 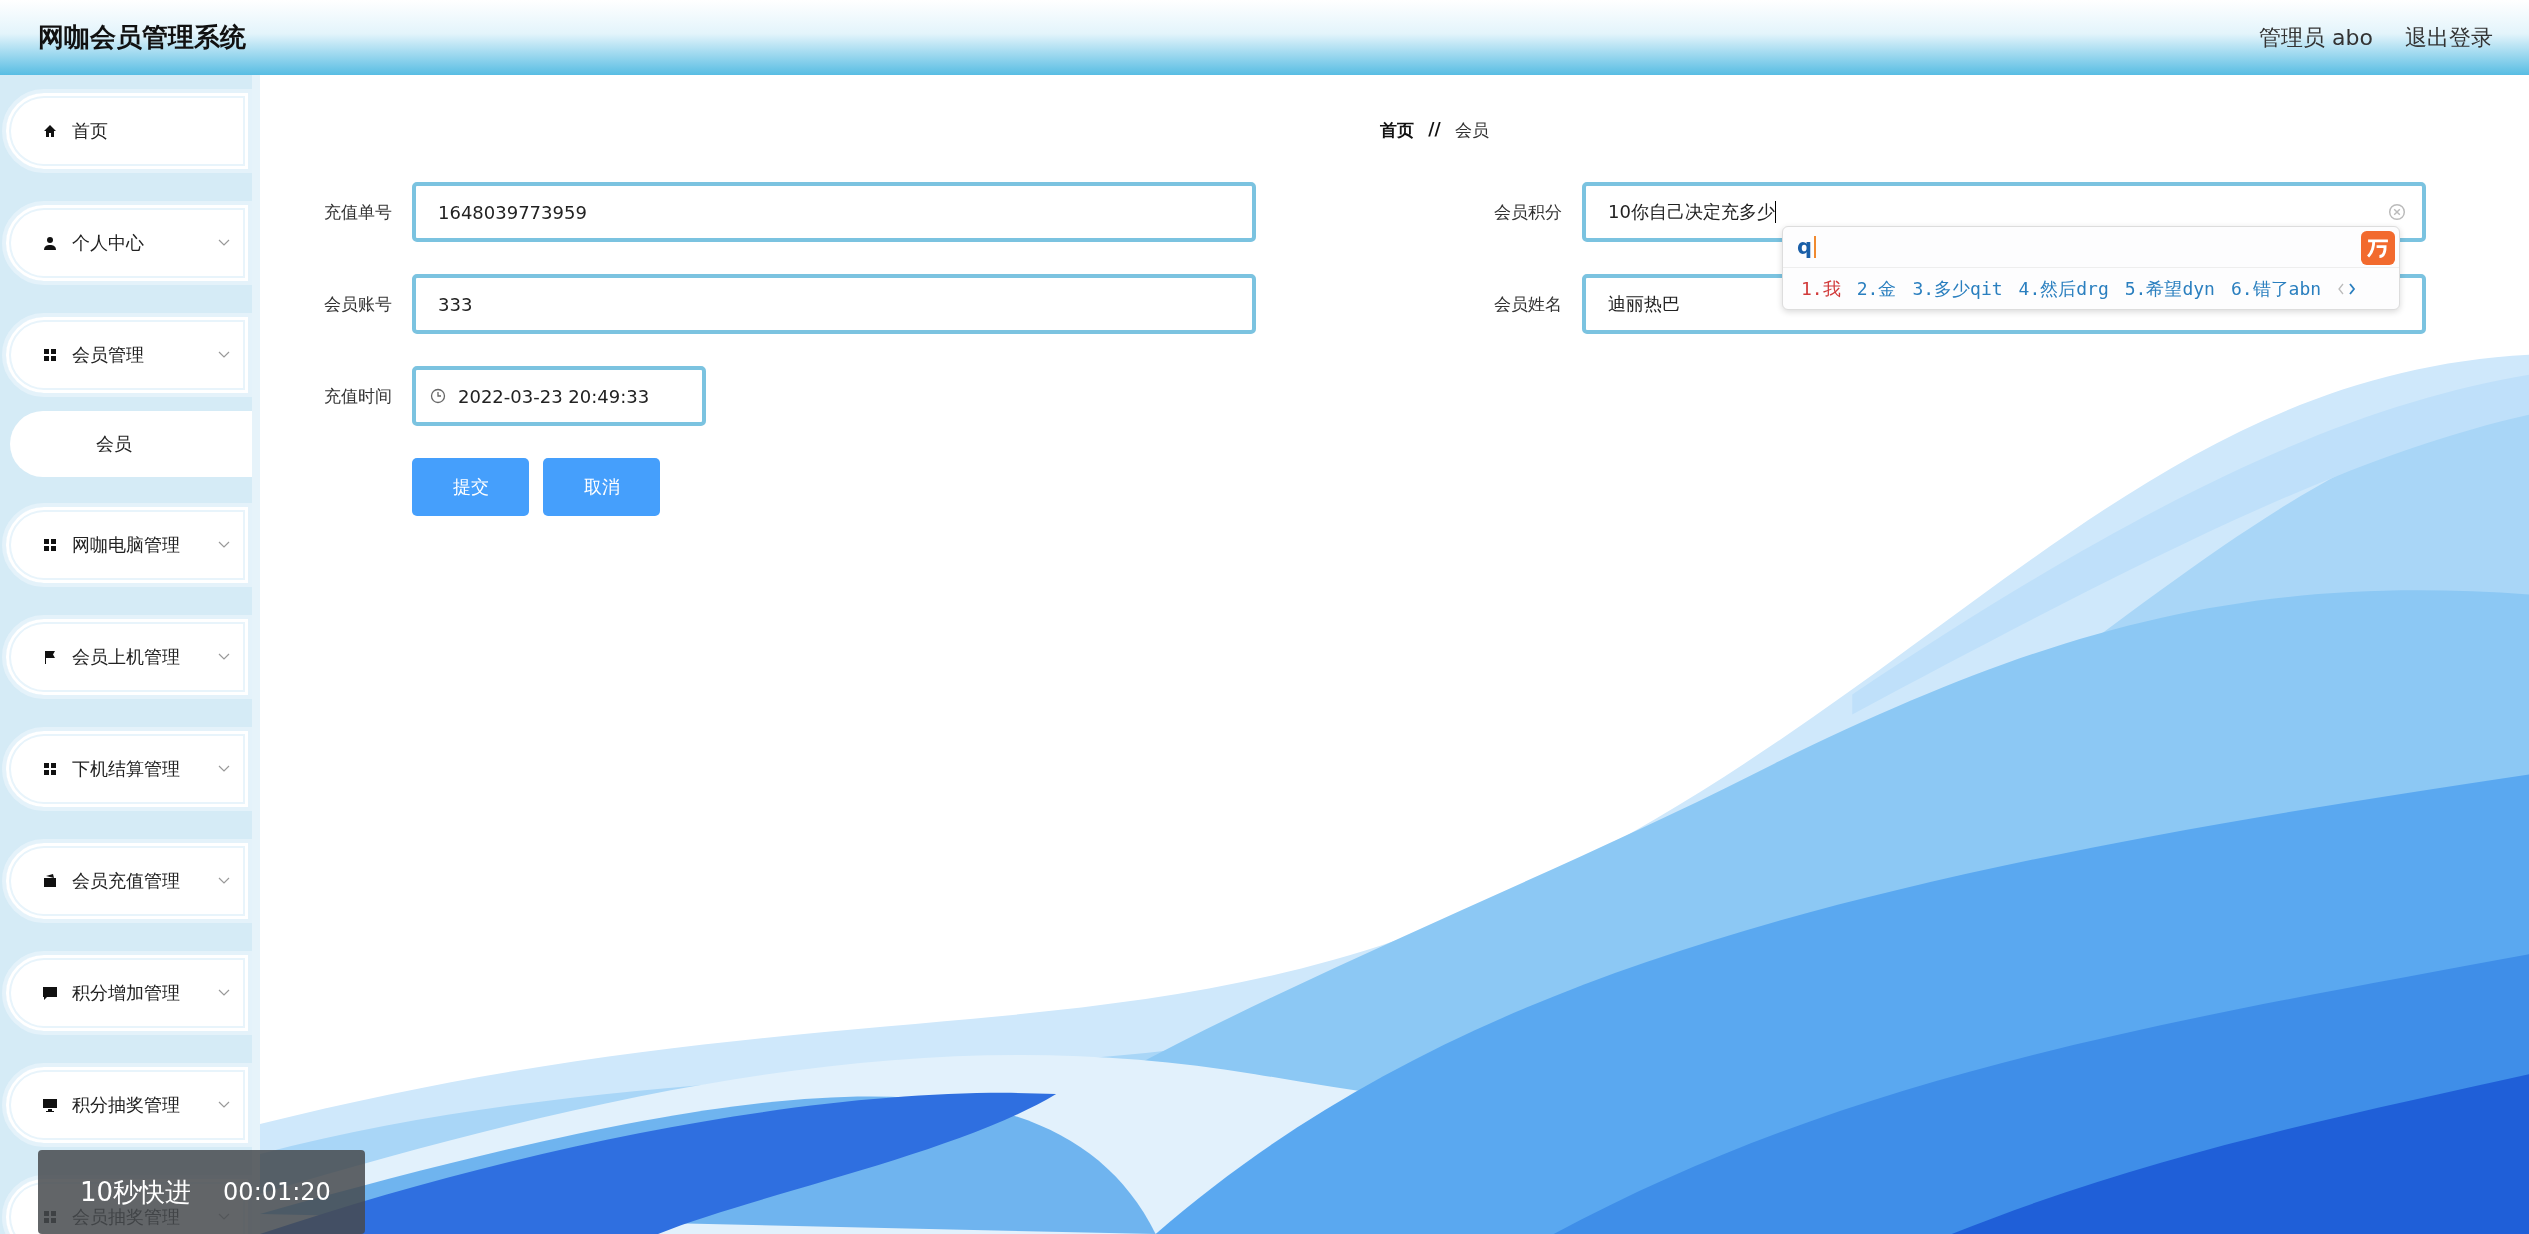 I want to click on sidebar-item: 首页, so click(x=127, y=131).